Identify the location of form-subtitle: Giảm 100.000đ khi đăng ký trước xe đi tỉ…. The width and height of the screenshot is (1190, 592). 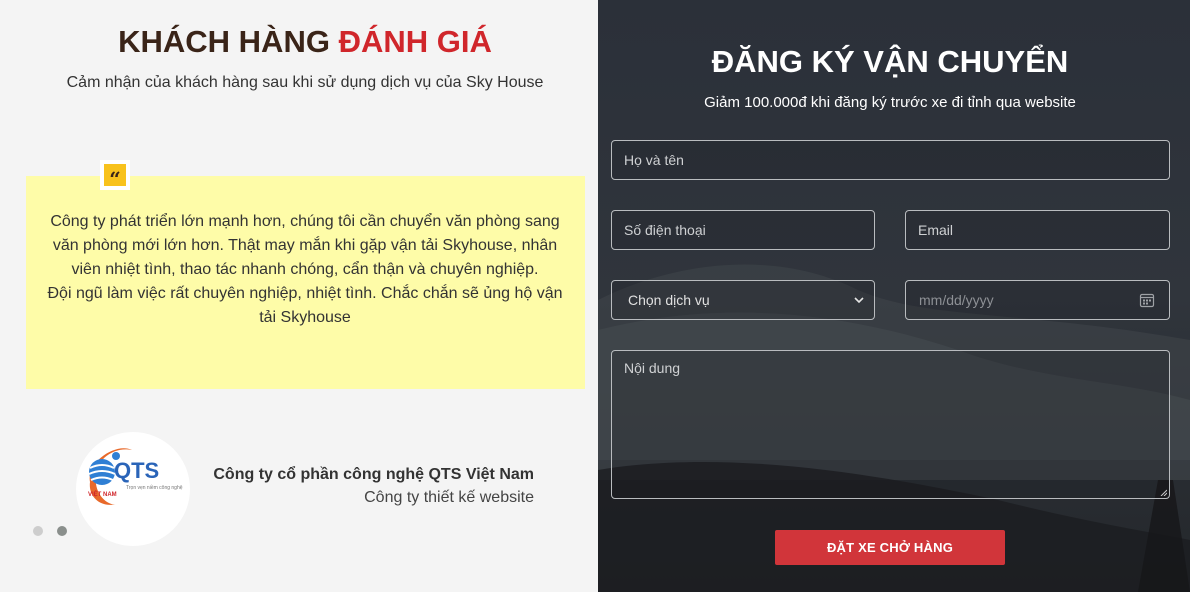
(890, 102).